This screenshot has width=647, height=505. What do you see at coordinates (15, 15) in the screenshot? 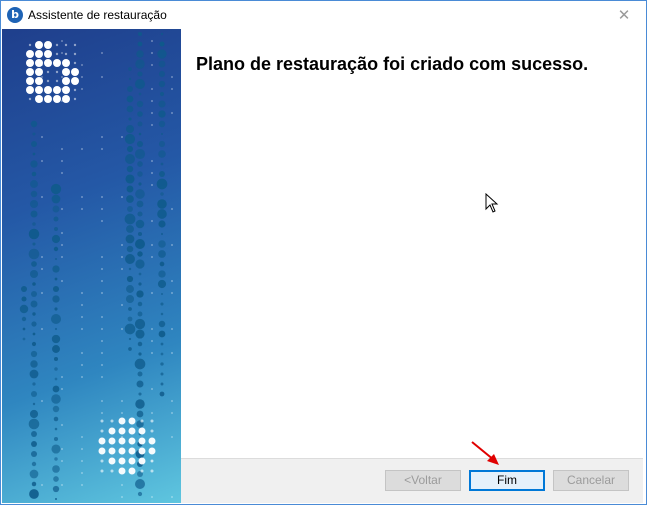
I see `app-logo-icon: b` at bounding box center [15, 15].